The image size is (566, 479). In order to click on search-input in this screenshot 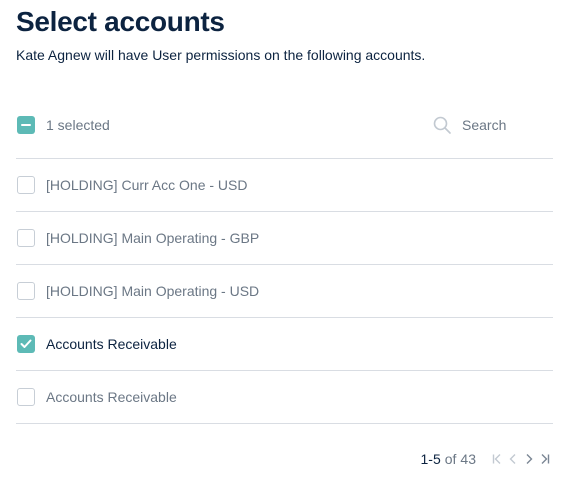, I will do `click(507, 125)`.